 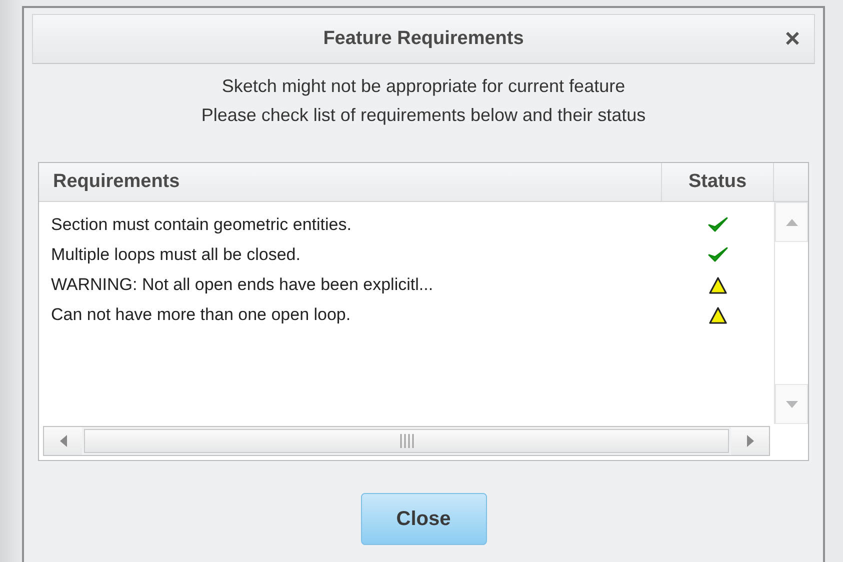 I want to click on message-text: Sketch might not be appropriate for current feature, so click(x=424, y=86).